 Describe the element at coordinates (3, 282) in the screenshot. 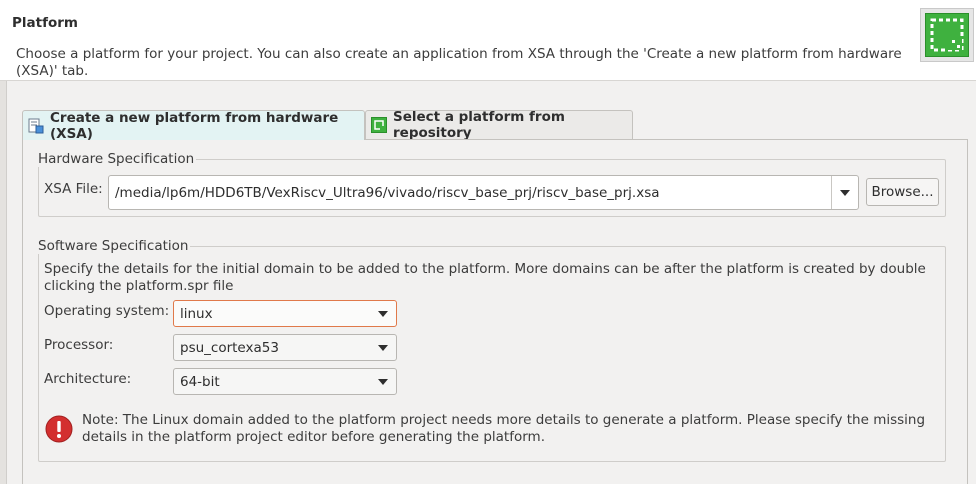

I see `left-edge` at that location.